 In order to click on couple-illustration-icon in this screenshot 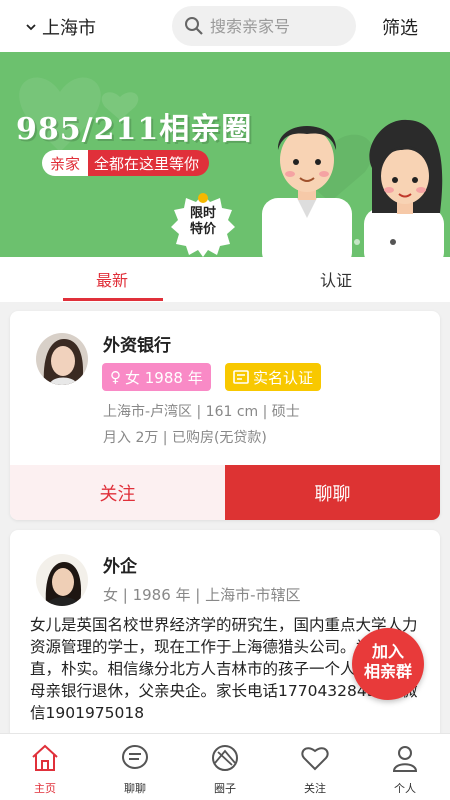, I will do `click(353, 188)`.